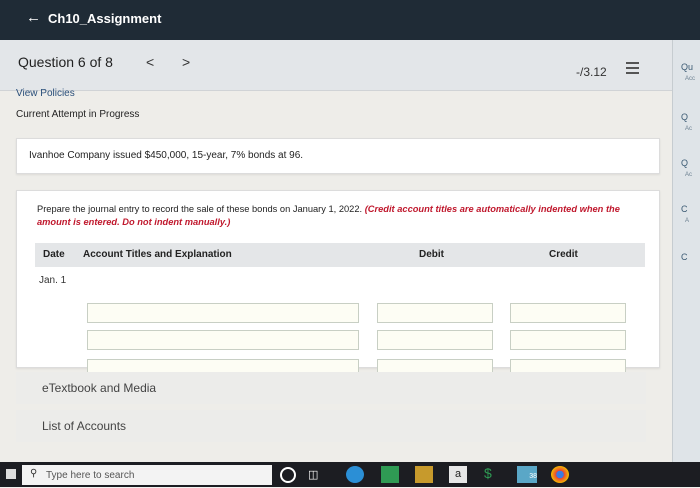 The height and width of the screenshot is (488, 700). What do you see at coordinates (431, 254) in the screenshot?
I see `debit-column-header: Debit` at bounding box center [431, 254].